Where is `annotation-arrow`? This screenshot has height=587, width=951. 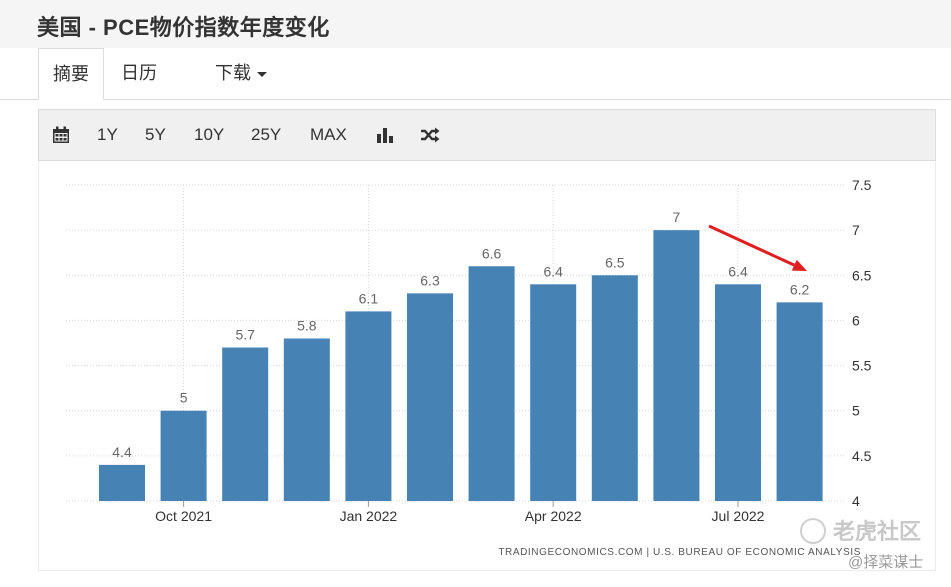 annotation-arrow is located at coordinates (757, 247).